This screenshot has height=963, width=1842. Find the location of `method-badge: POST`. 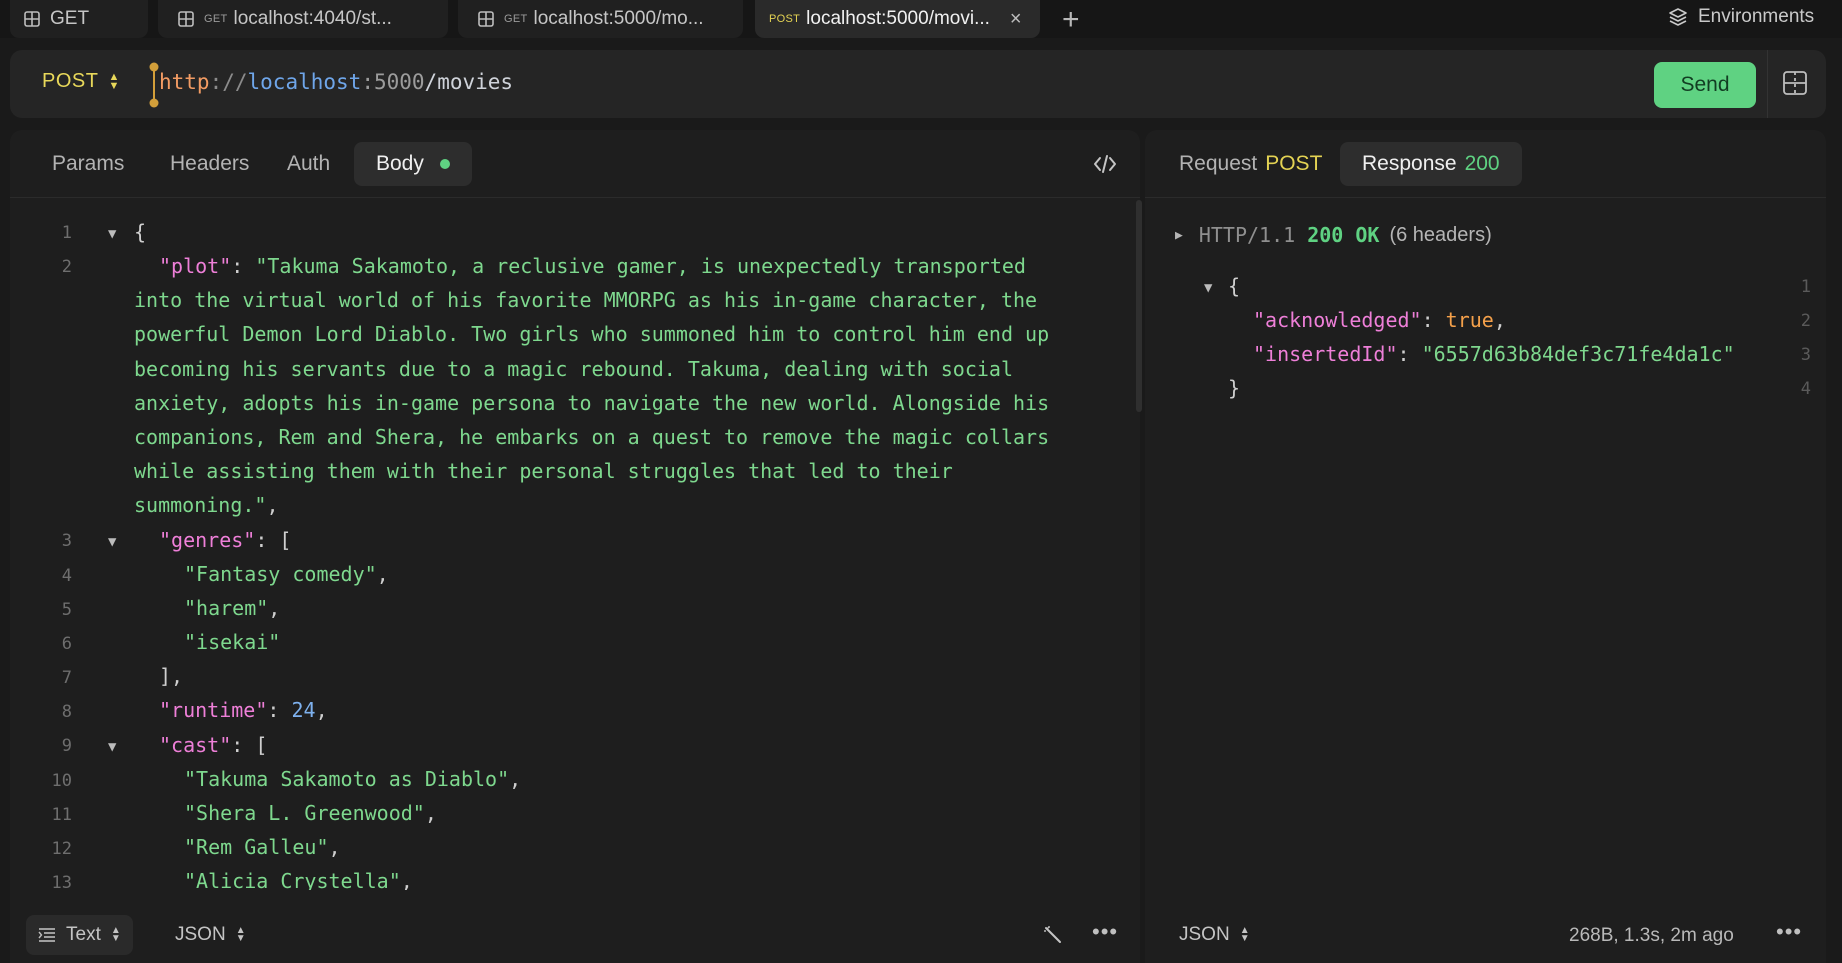

method-badge: POST is located at coordinates (1294, 163).